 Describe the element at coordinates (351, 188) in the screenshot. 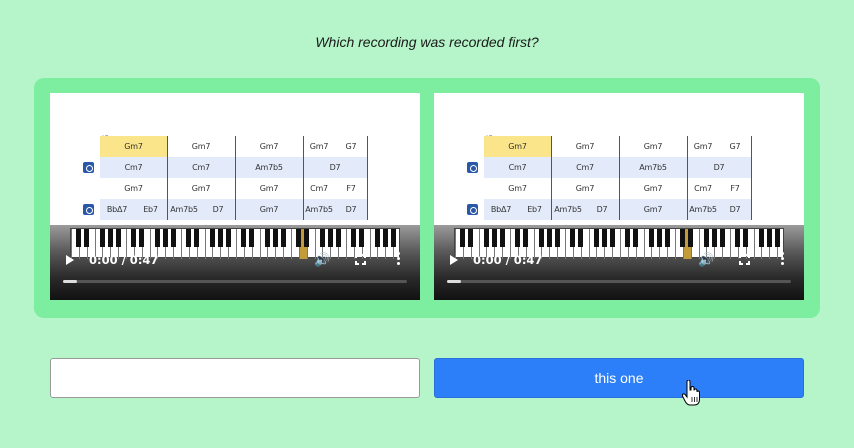

I see `chord-cell: F7` at that location.